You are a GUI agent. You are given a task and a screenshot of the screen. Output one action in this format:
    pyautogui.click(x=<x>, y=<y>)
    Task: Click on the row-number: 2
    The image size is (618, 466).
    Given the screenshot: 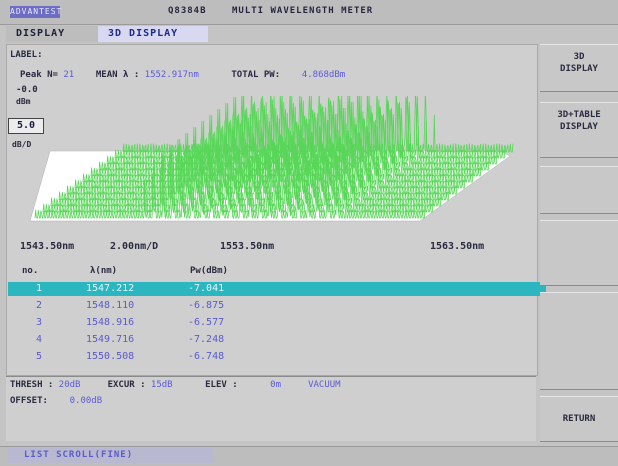 What is the action you would take?
    pyautogui.click(x=39, y=305)
    